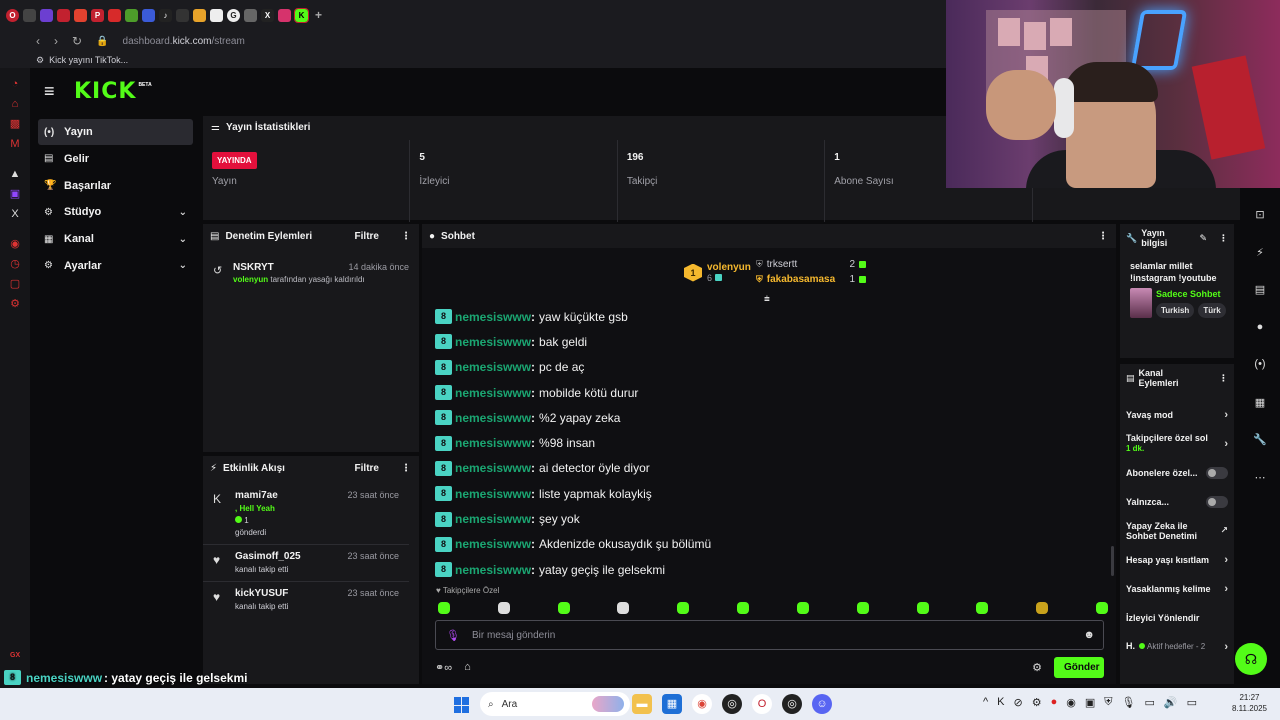  Describe the element at coordinates (765, 518) in the screenshot. I see `chat-message: 8 nemesiswww: şey yok` at that location.